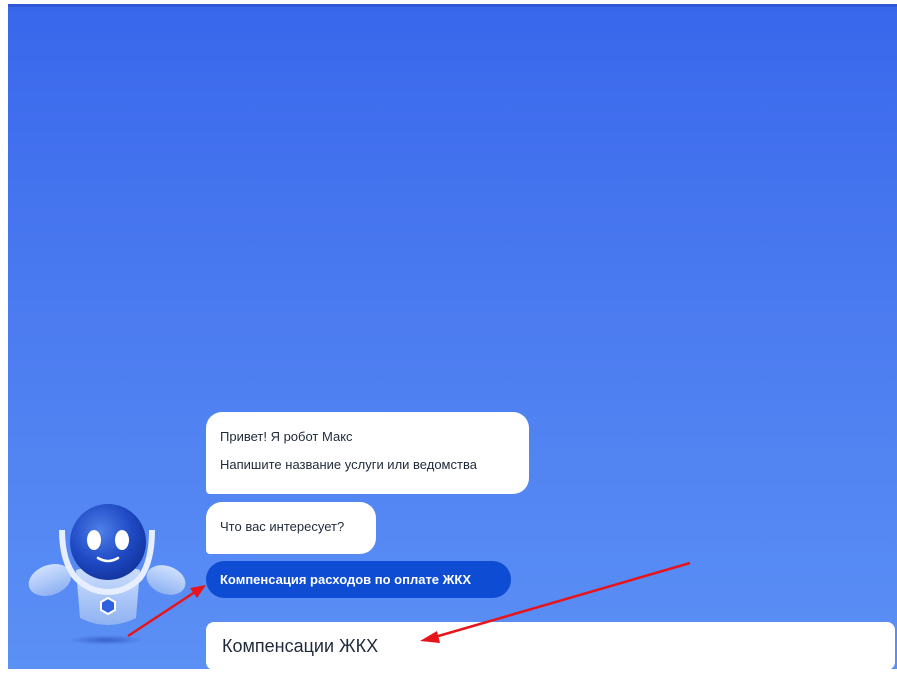 The image size is (897, 675). I want to click on chat-input-container, so click(550, 645).